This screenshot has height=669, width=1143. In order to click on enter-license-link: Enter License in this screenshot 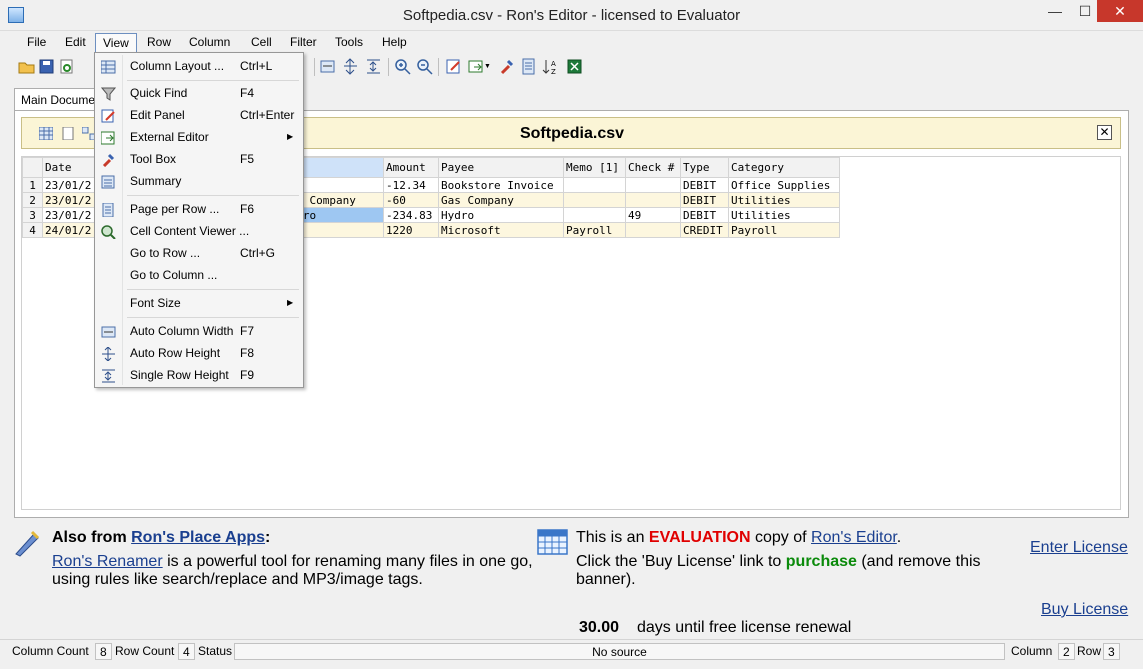, I will do `click(1079, 547)`.